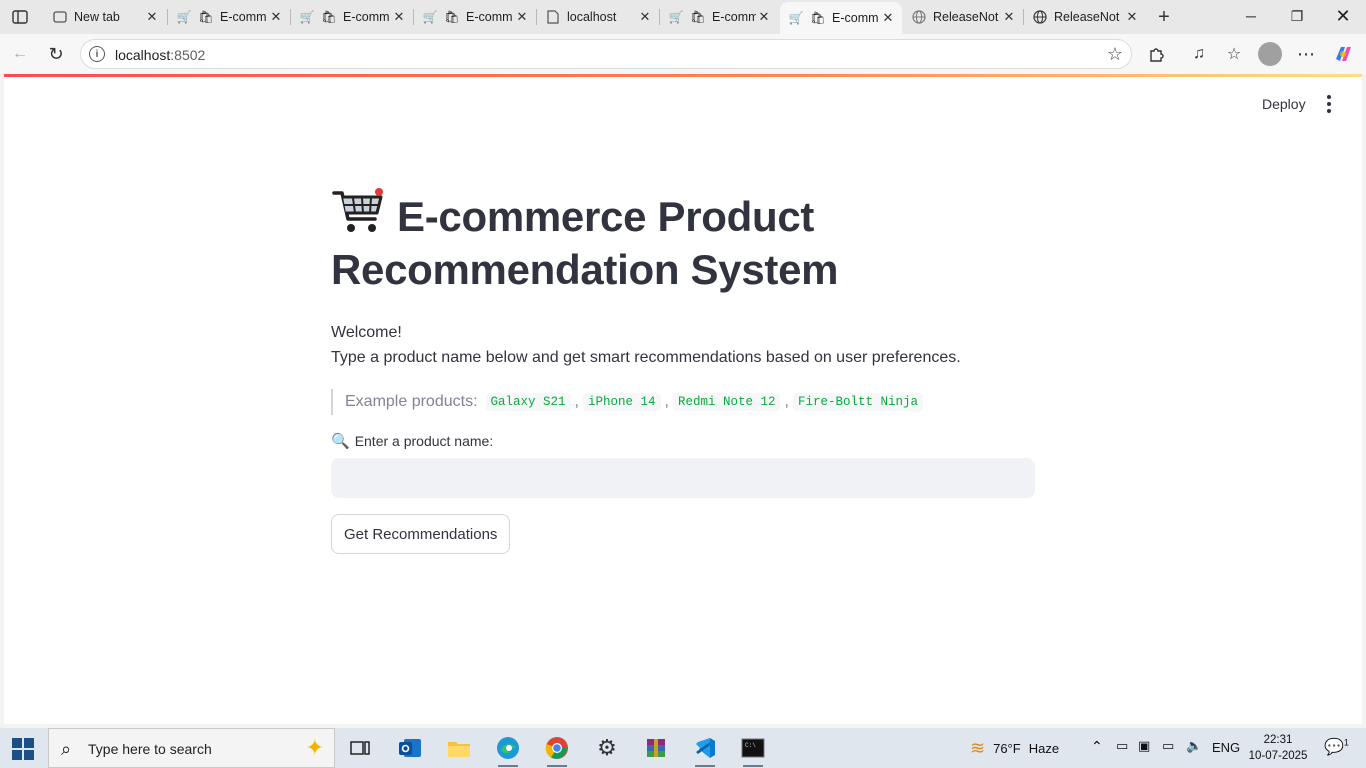 The image size is (1366, 768). What do you see at coordinates (1122, 746) in the screenshot?
I see `meet-icon: ▭` at bounding box center [1122, 746].